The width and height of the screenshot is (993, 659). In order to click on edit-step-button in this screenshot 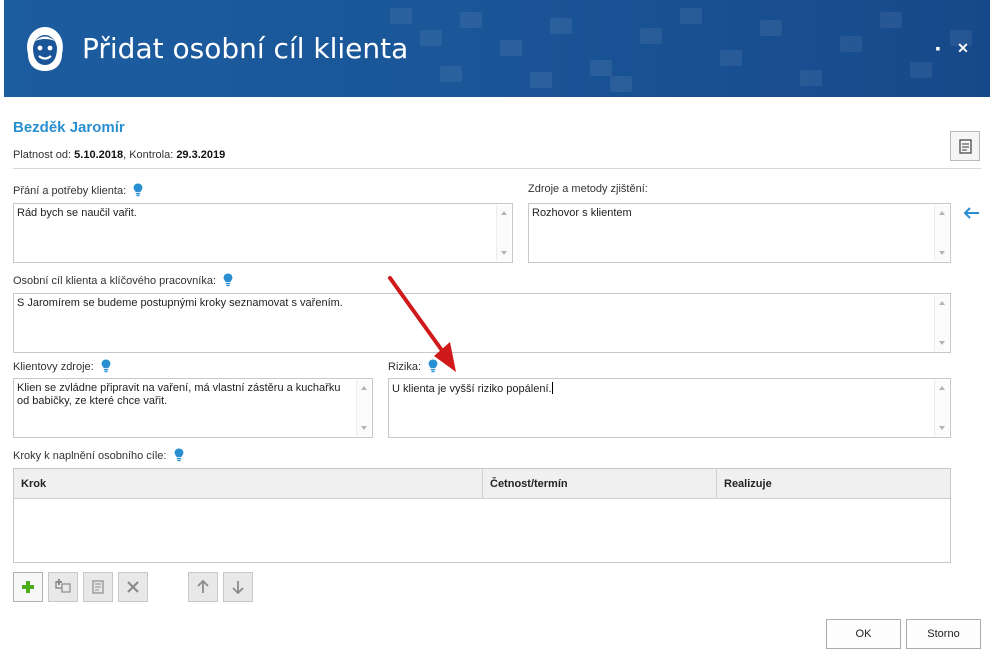, I will do `click(98, 587)`.